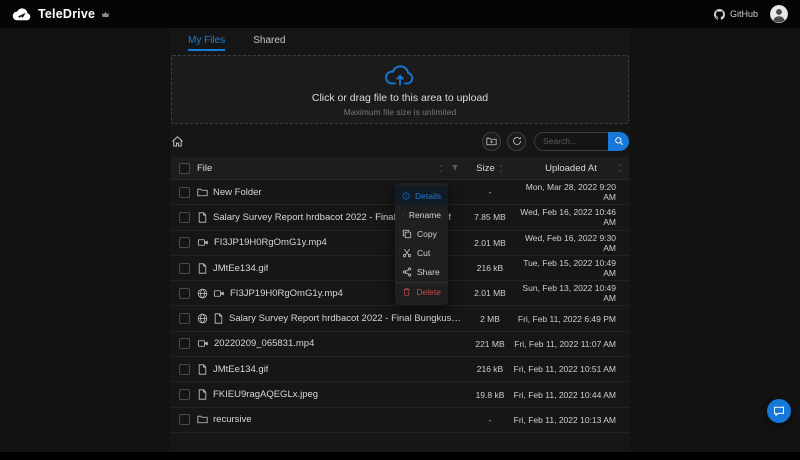  Describe the element at coordinates (264, 343) in the screenshot. I see `file-name: 20220209_065831.mp4` at that location.